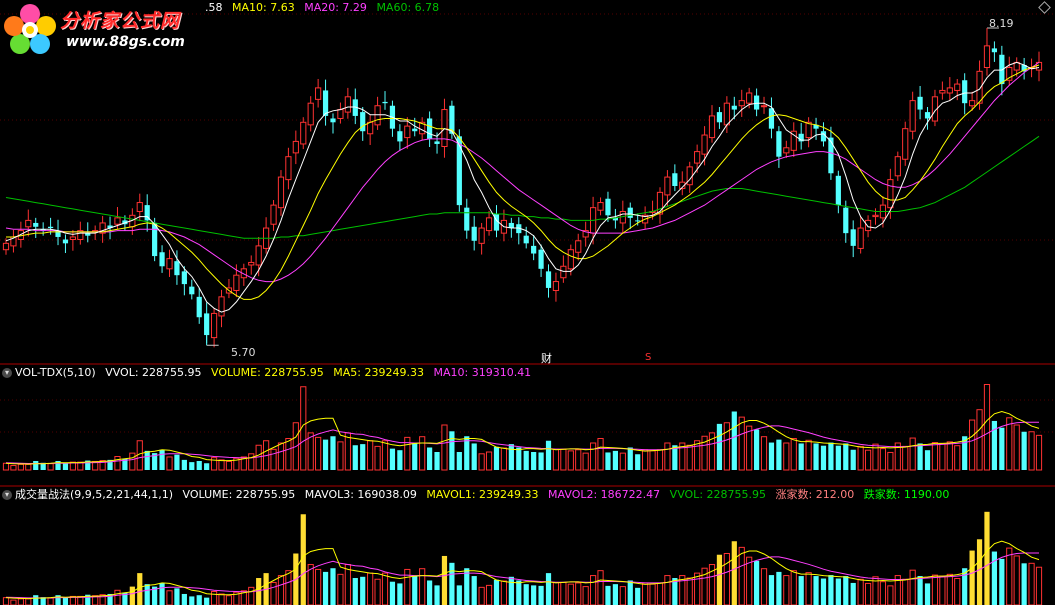 This screenshot has height=605, width=1055. What do you see at coordinates (7, 495) in the screenshot?
I see `collapse-strategy-icon: ▾` at bounding box center [7, 495].